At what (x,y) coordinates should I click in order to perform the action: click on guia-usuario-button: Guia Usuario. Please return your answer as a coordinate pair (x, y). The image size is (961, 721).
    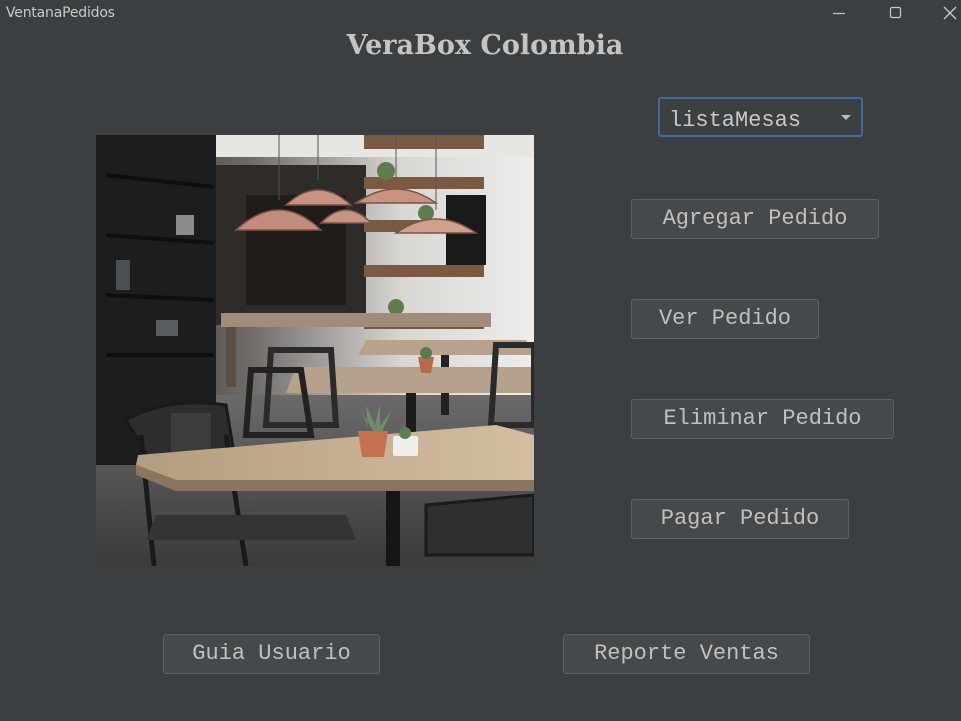
    Looking at the image, I should click on (271, 654).